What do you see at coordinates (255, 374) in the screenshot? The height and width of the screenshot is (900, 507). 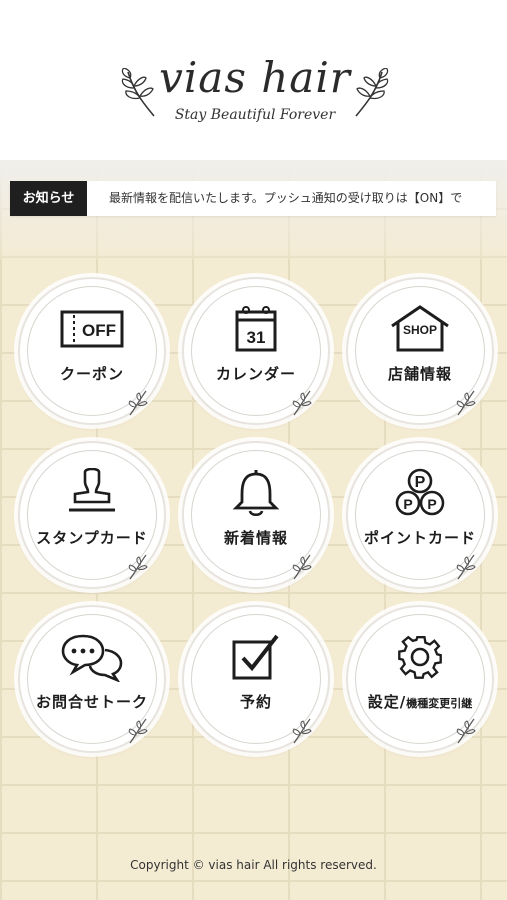 I see `menu-calendar-label: カレンダー` at bounding box center [255, 374].